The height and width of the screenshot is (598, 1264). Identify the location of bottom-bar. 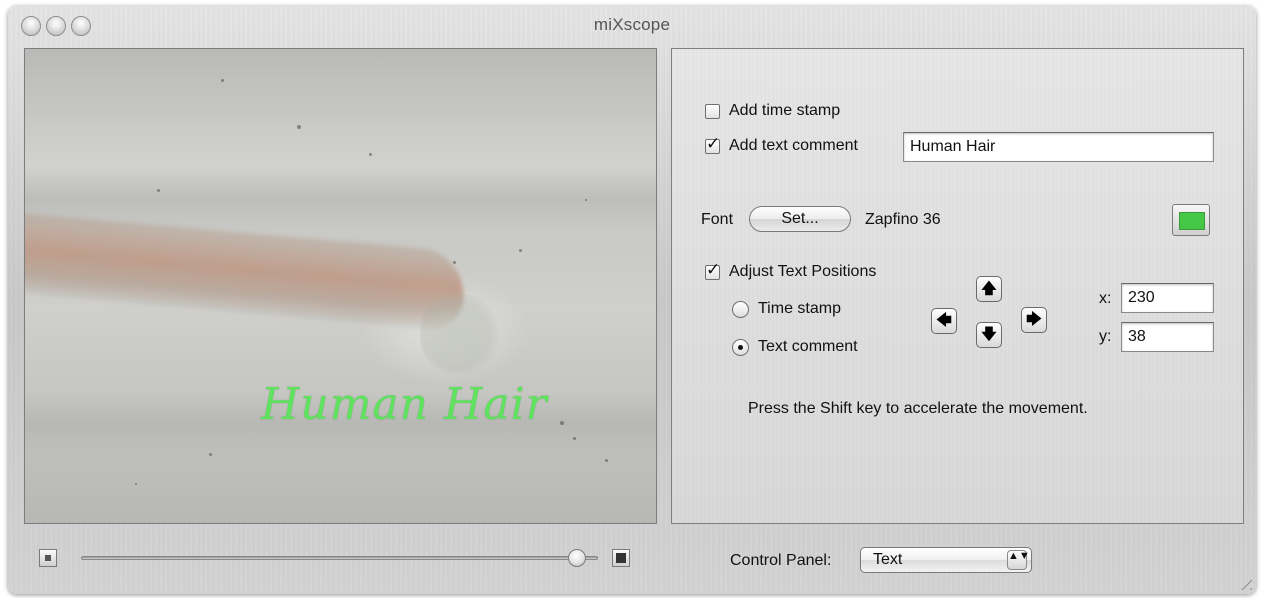
(632, 565).